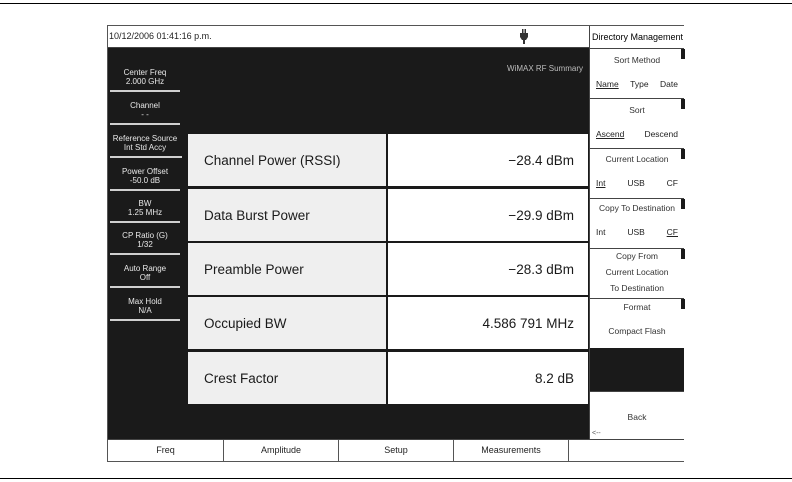 The width and height of the screenshot is (792, 482). Describe the element at coordinates (541, 215) in the screenshot. I see `measurement-value: −29.9 dBm` at that location.